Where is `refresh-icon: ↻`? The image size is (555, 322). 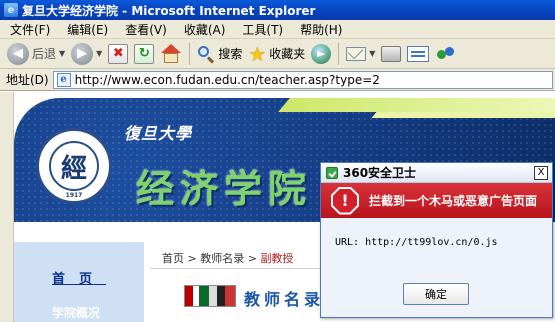
refresh-icon: ↻ is located at coordinates (144, 53).